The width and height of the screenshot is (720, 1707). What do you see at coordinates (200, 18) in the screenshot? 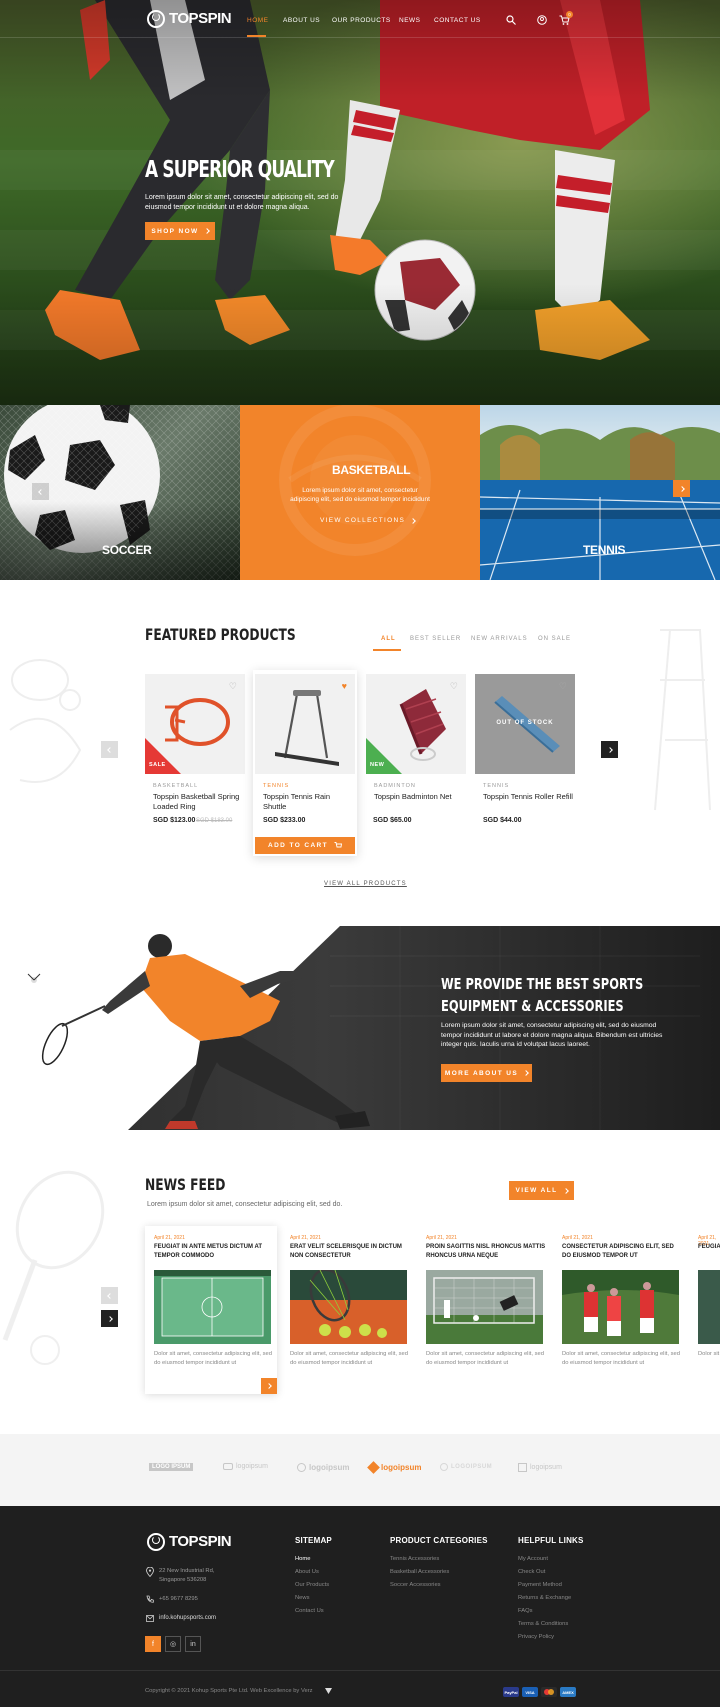
I see `brand-logo: TOPSPIN` at bounding box center [200, 18].